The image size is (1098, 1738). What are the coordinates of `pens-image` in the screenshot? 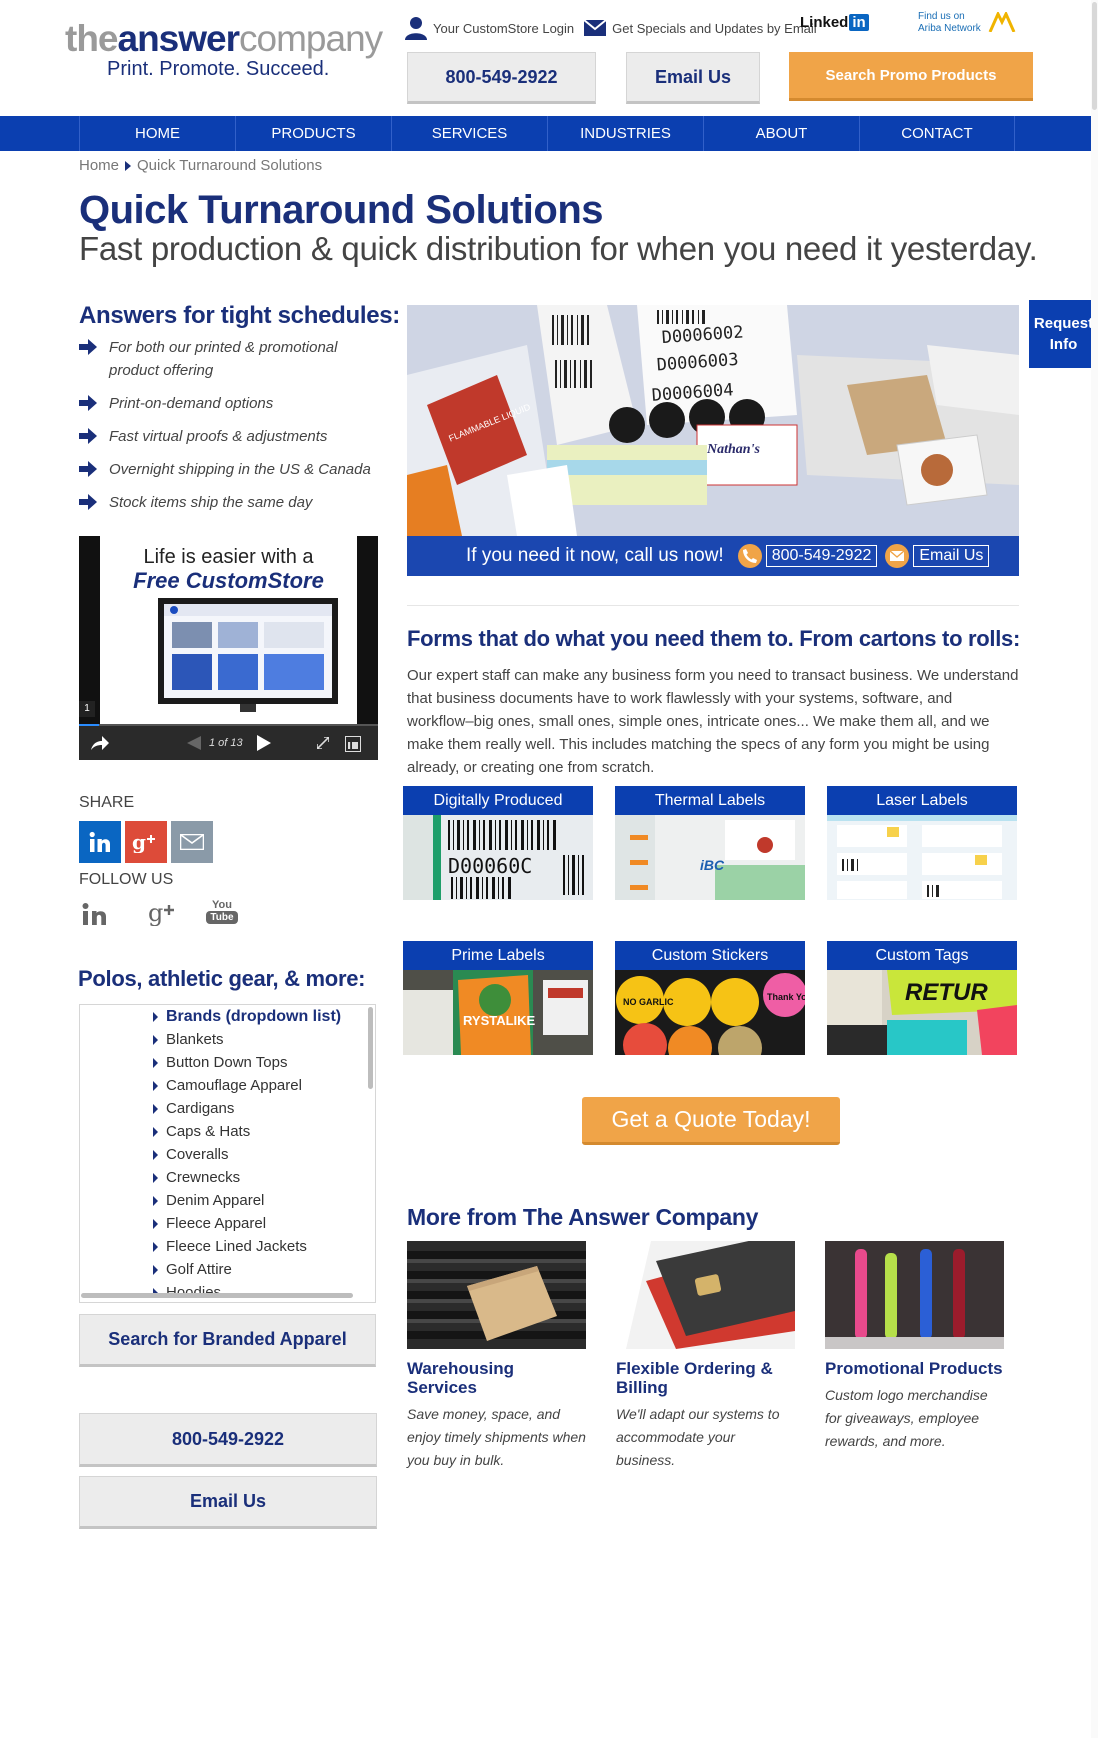 It's located at (914, 1295).